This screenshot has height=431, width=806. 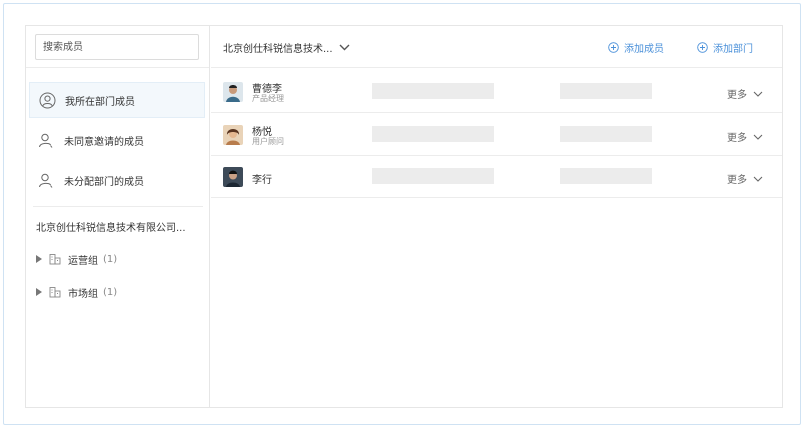 I want to click on nav-item-label: 我所在部门成员, so click(x=100, y=102).